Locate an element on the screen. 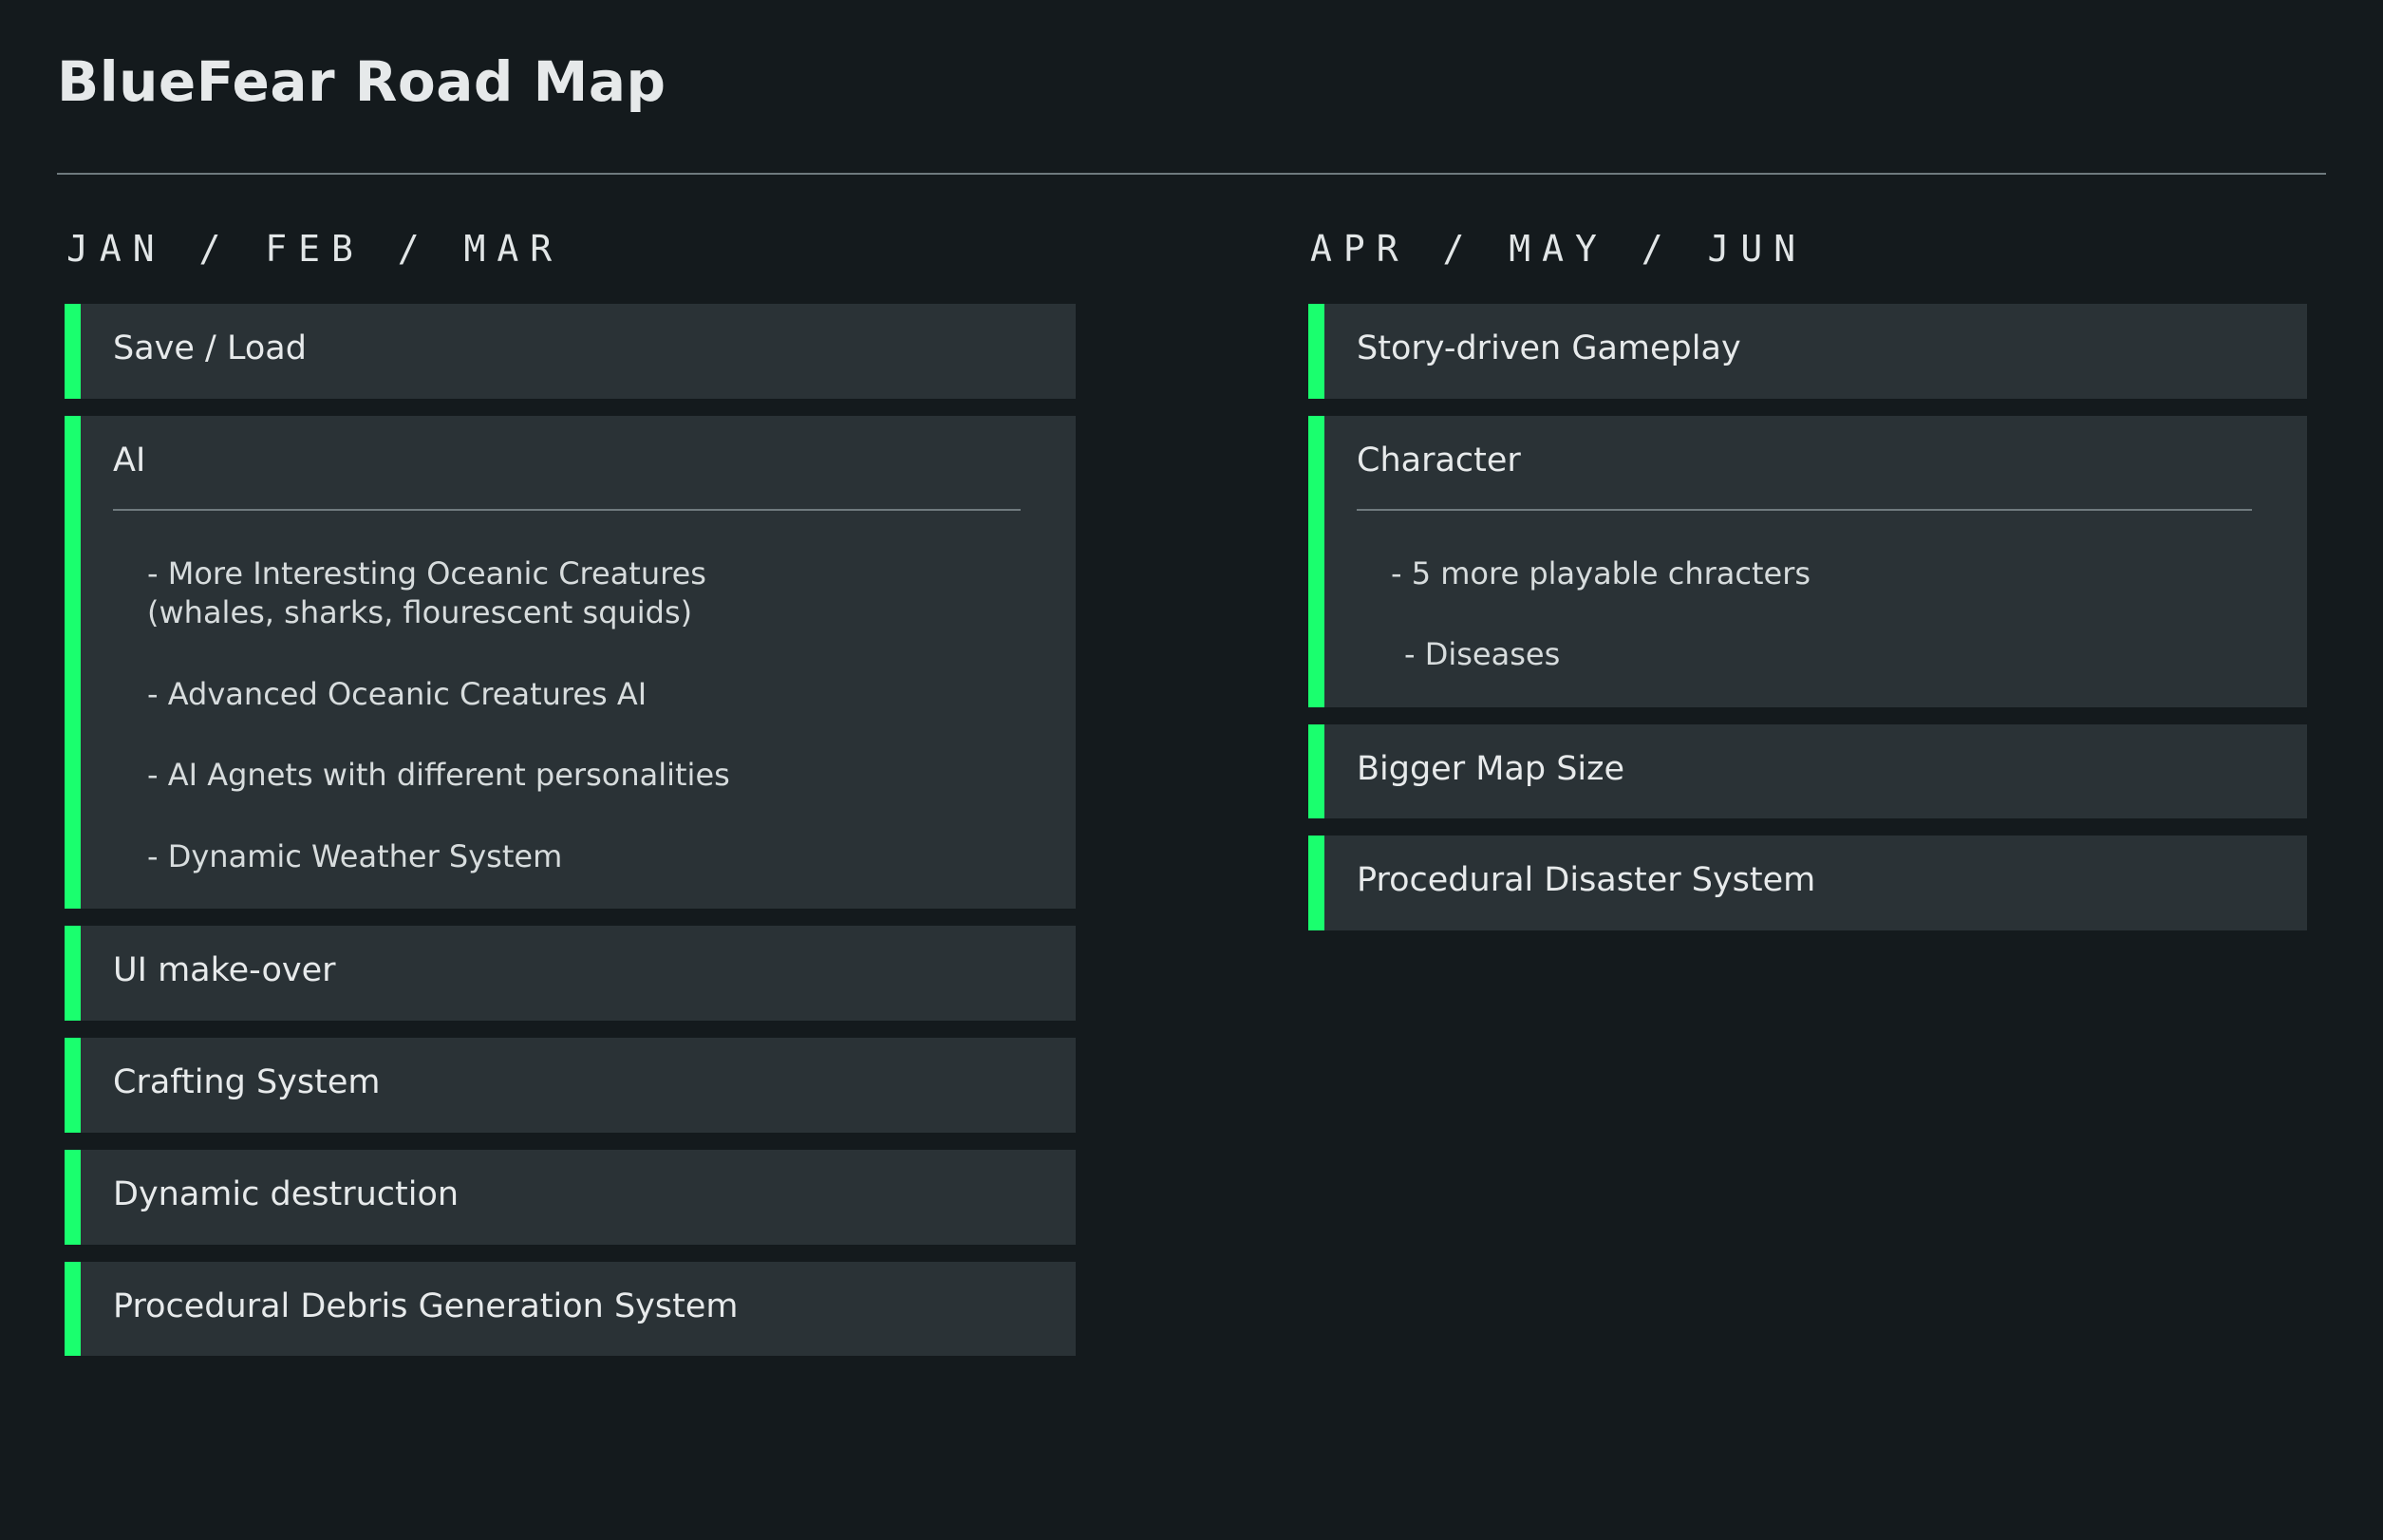 The image size is (2383, 1540). card-sub-list: - 5 more playable chracters - Diseases is located at coordinates (1816, 614).